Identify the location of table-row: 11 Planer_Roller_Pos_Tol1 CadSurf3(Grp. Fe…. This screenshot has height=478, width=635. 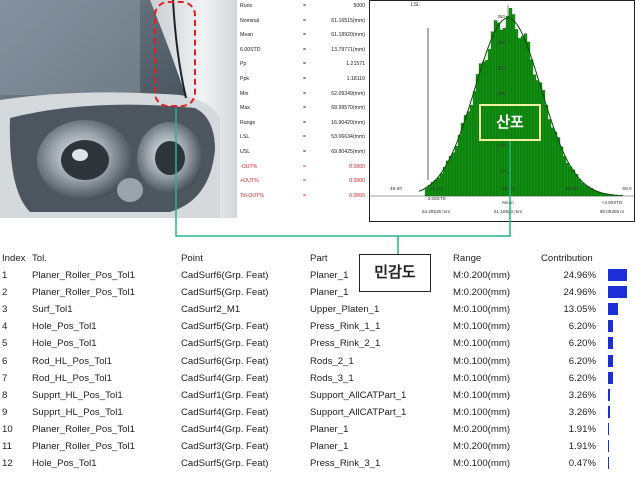
(317, 446).